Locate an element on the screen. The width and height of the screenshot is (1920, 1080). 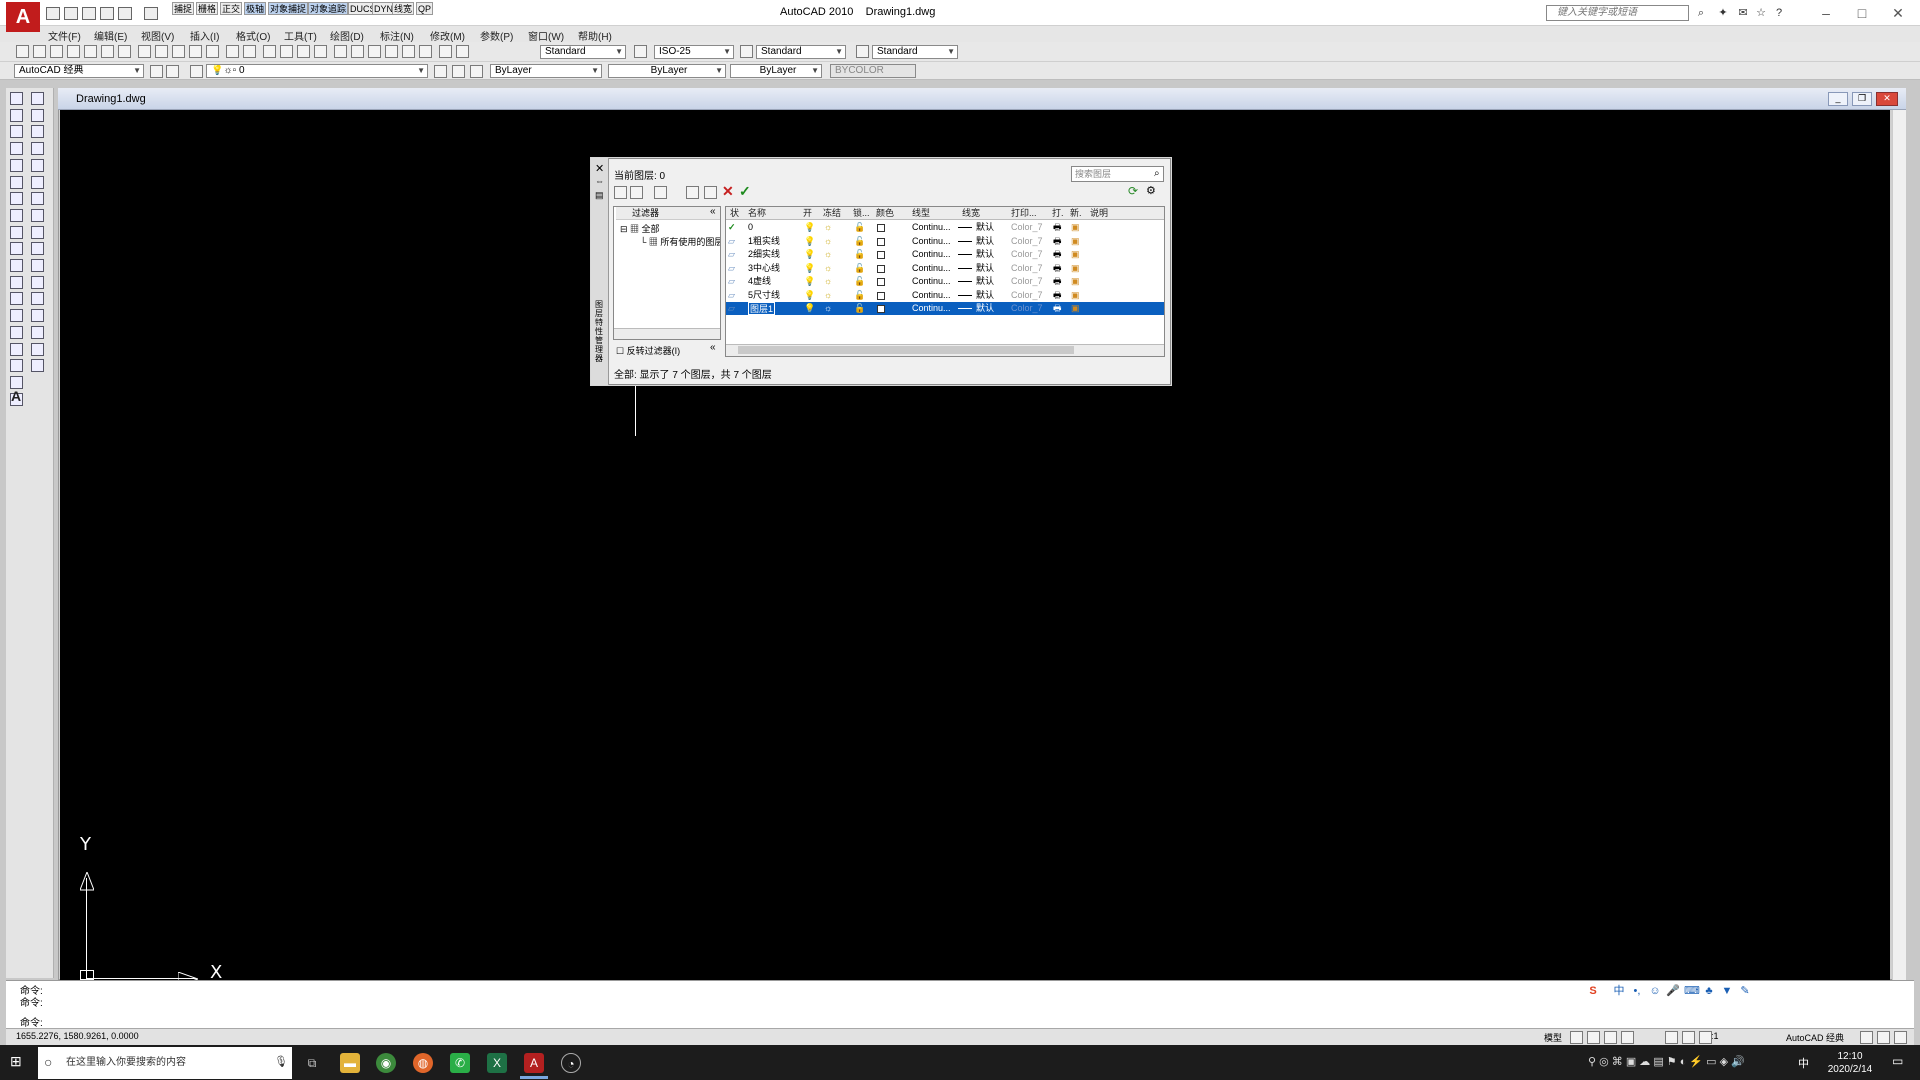
hatch-icon is located at coordinates (16, 332).